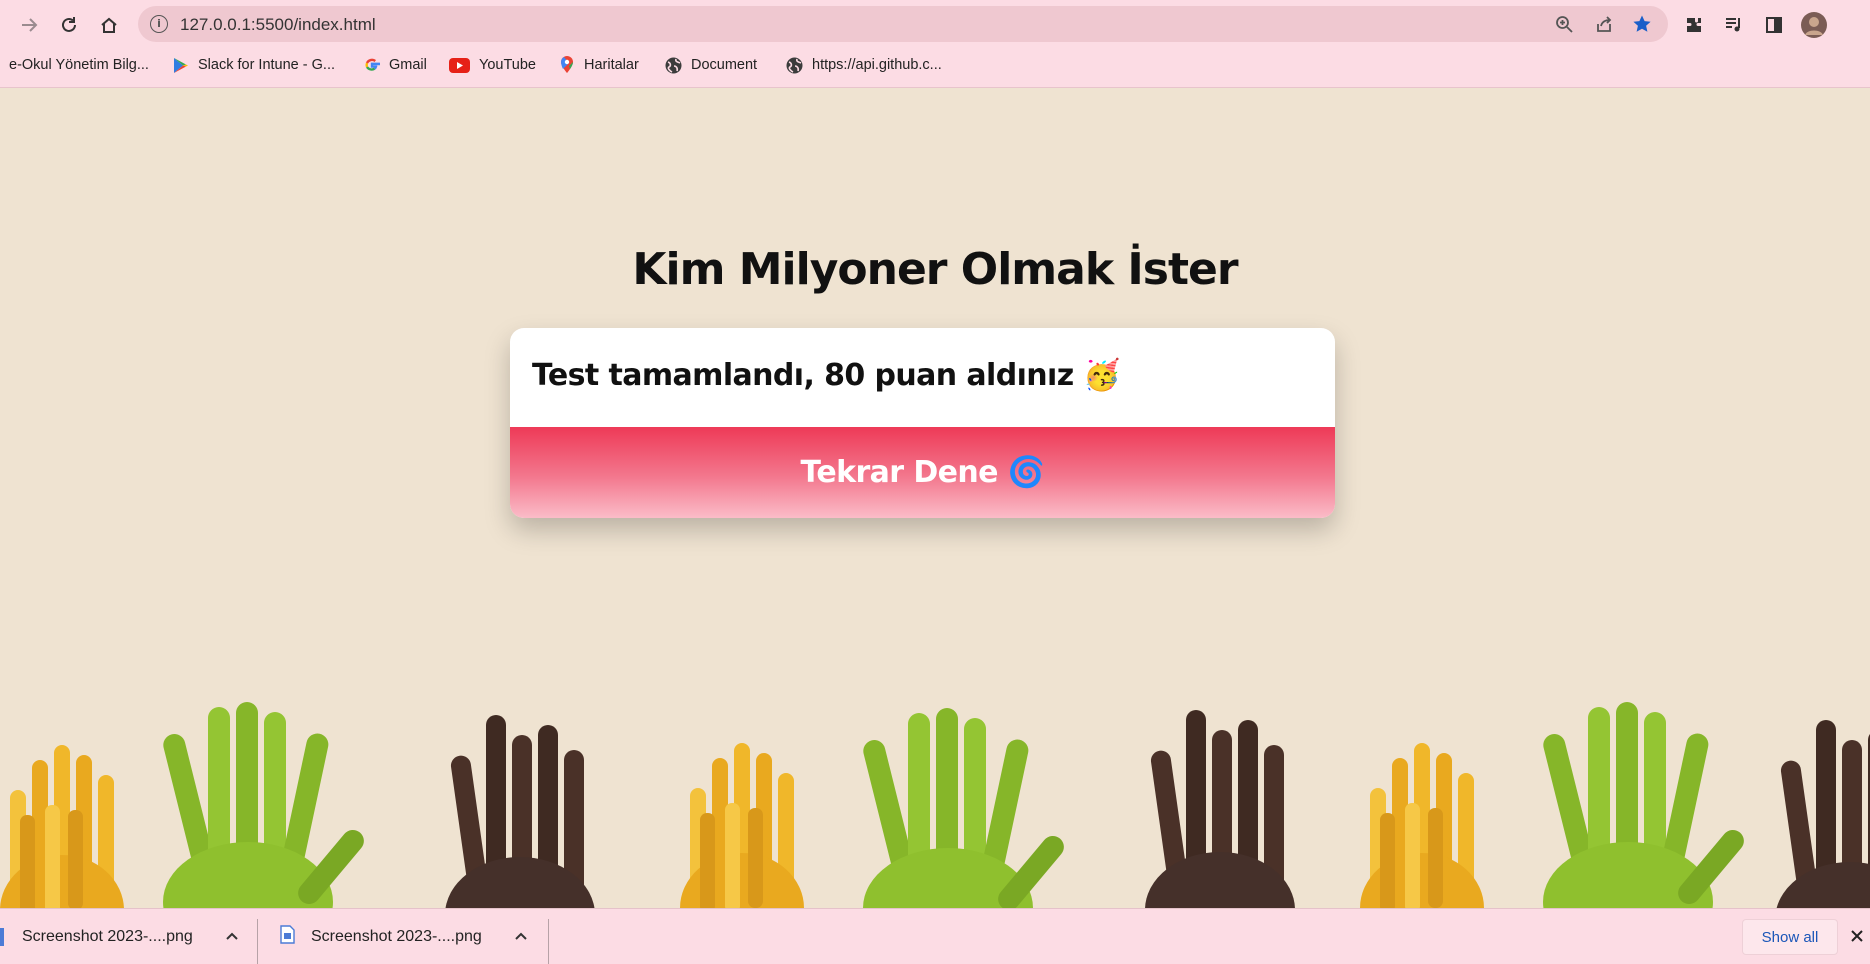 The height and width of the screenshot is (964, 1870). What do you see at coordinates (159, 24) in the screenshot?
I see `site-info-icon: i` at bounding box center [159, 24].